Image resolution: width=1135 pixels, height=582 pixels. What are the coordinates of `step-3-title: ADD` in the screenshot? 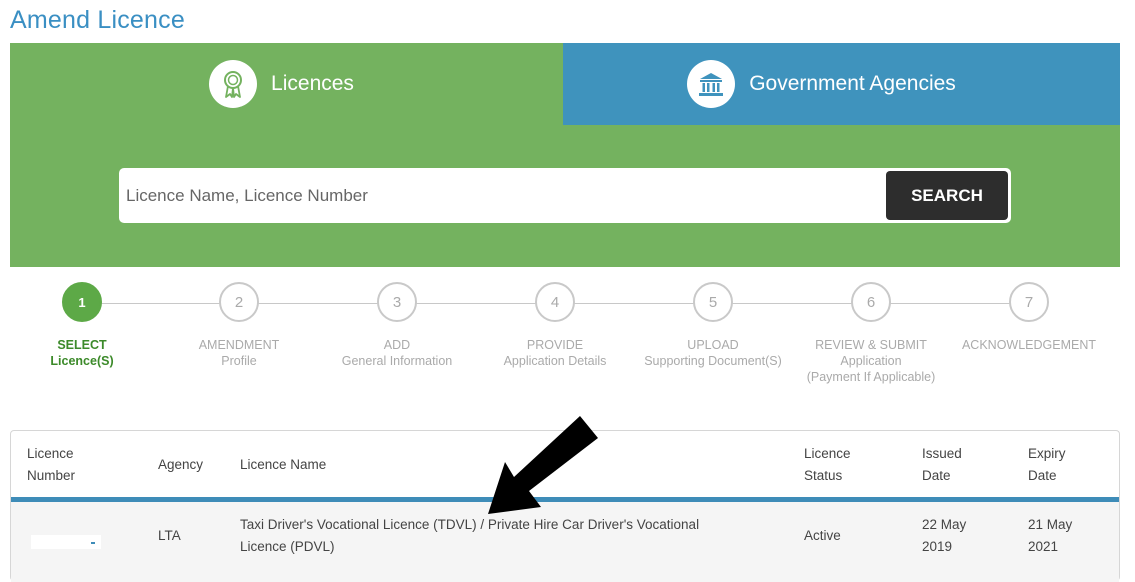 It's located at (397, 345).